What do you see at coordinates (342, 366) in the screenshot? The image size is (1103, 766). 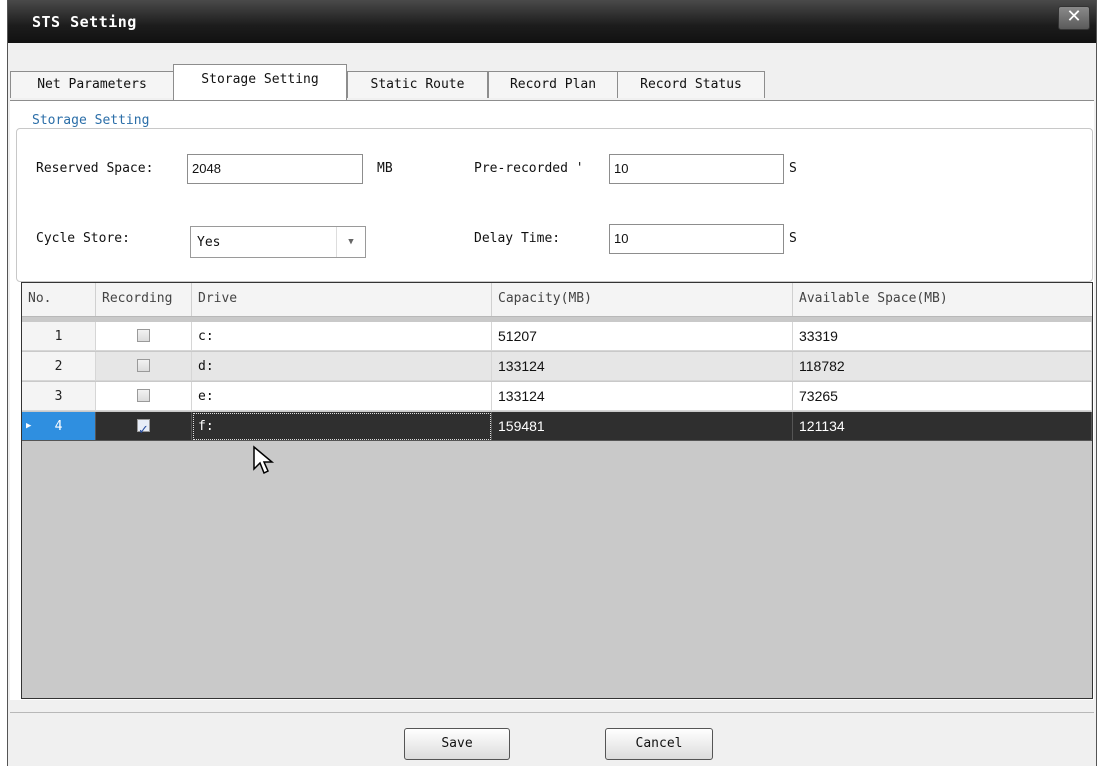 I see `drive-cell: d:` at bounding box center [342, 366].